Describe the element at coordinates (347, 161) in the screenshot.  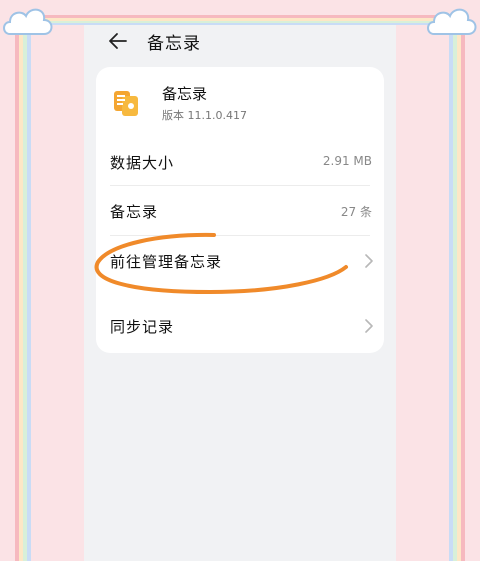
I see `data-size-value: 2.91 MB` at that location.